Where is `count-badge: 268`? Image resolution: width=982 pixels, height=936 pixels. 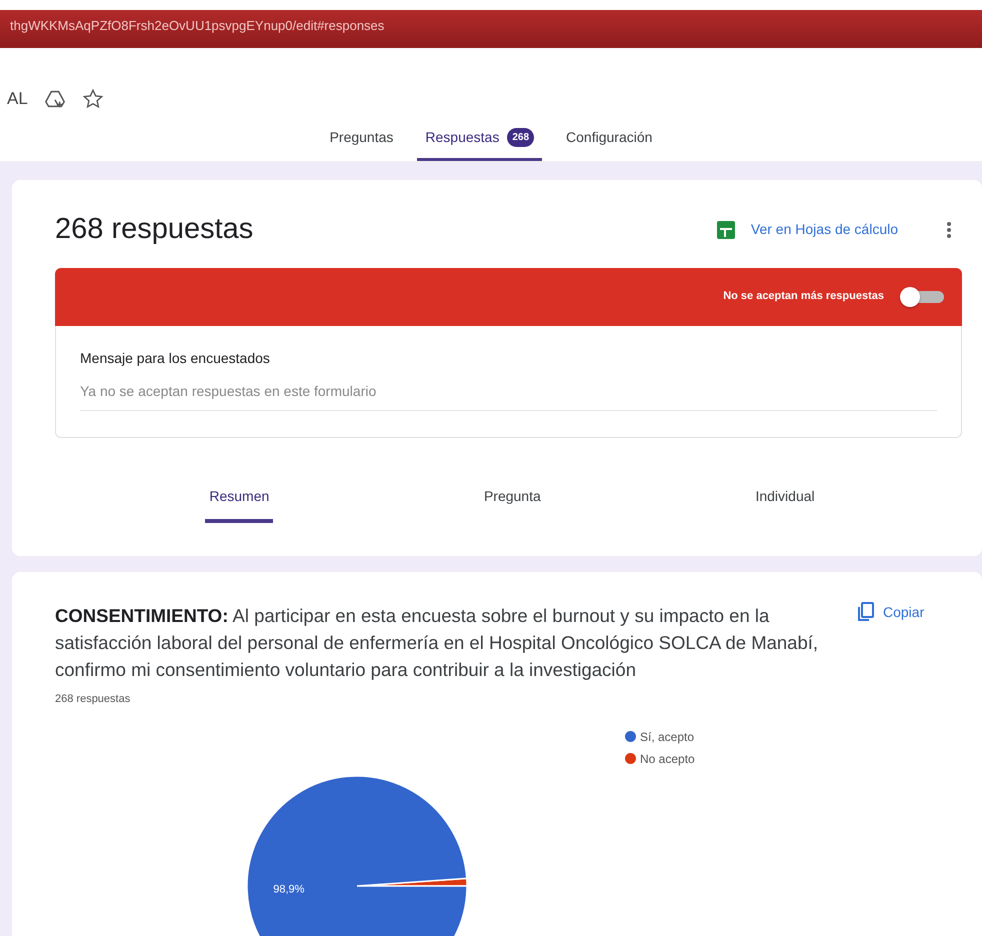 count-badge: 268 is located at coordinates (520, 137).